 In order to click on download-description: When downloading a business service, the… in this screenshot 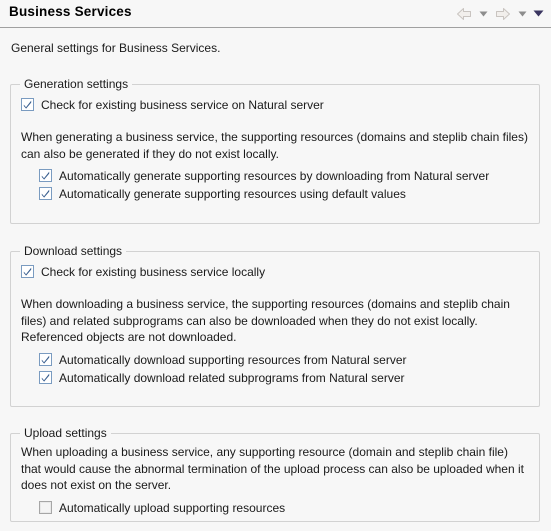, I will do `click(265, 320)`.